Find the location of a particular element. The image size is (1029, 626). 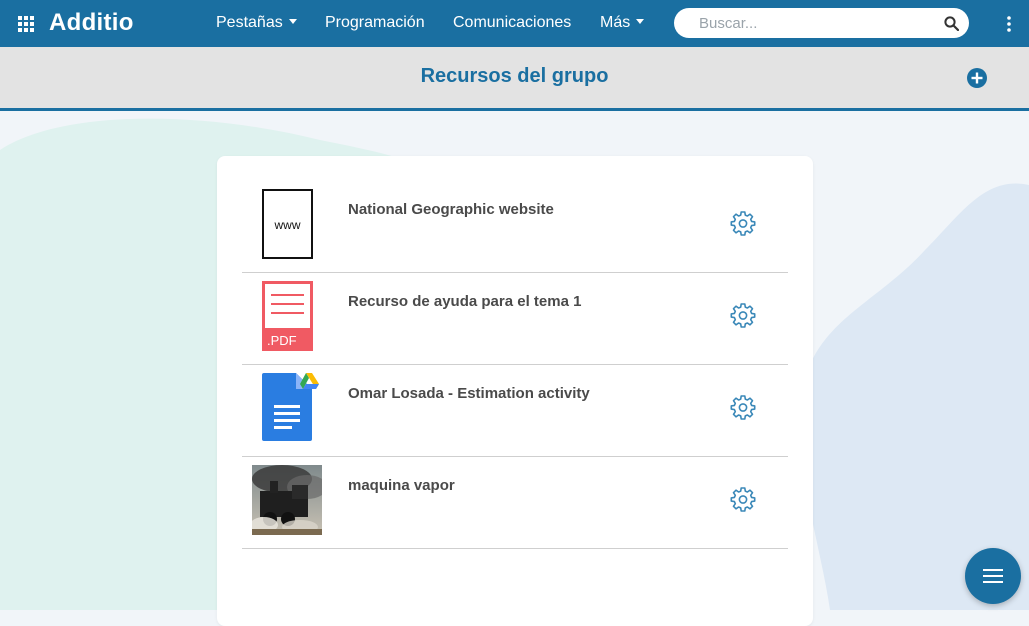

page-header: Recursos del grupo is located at coordinates (514, 79).